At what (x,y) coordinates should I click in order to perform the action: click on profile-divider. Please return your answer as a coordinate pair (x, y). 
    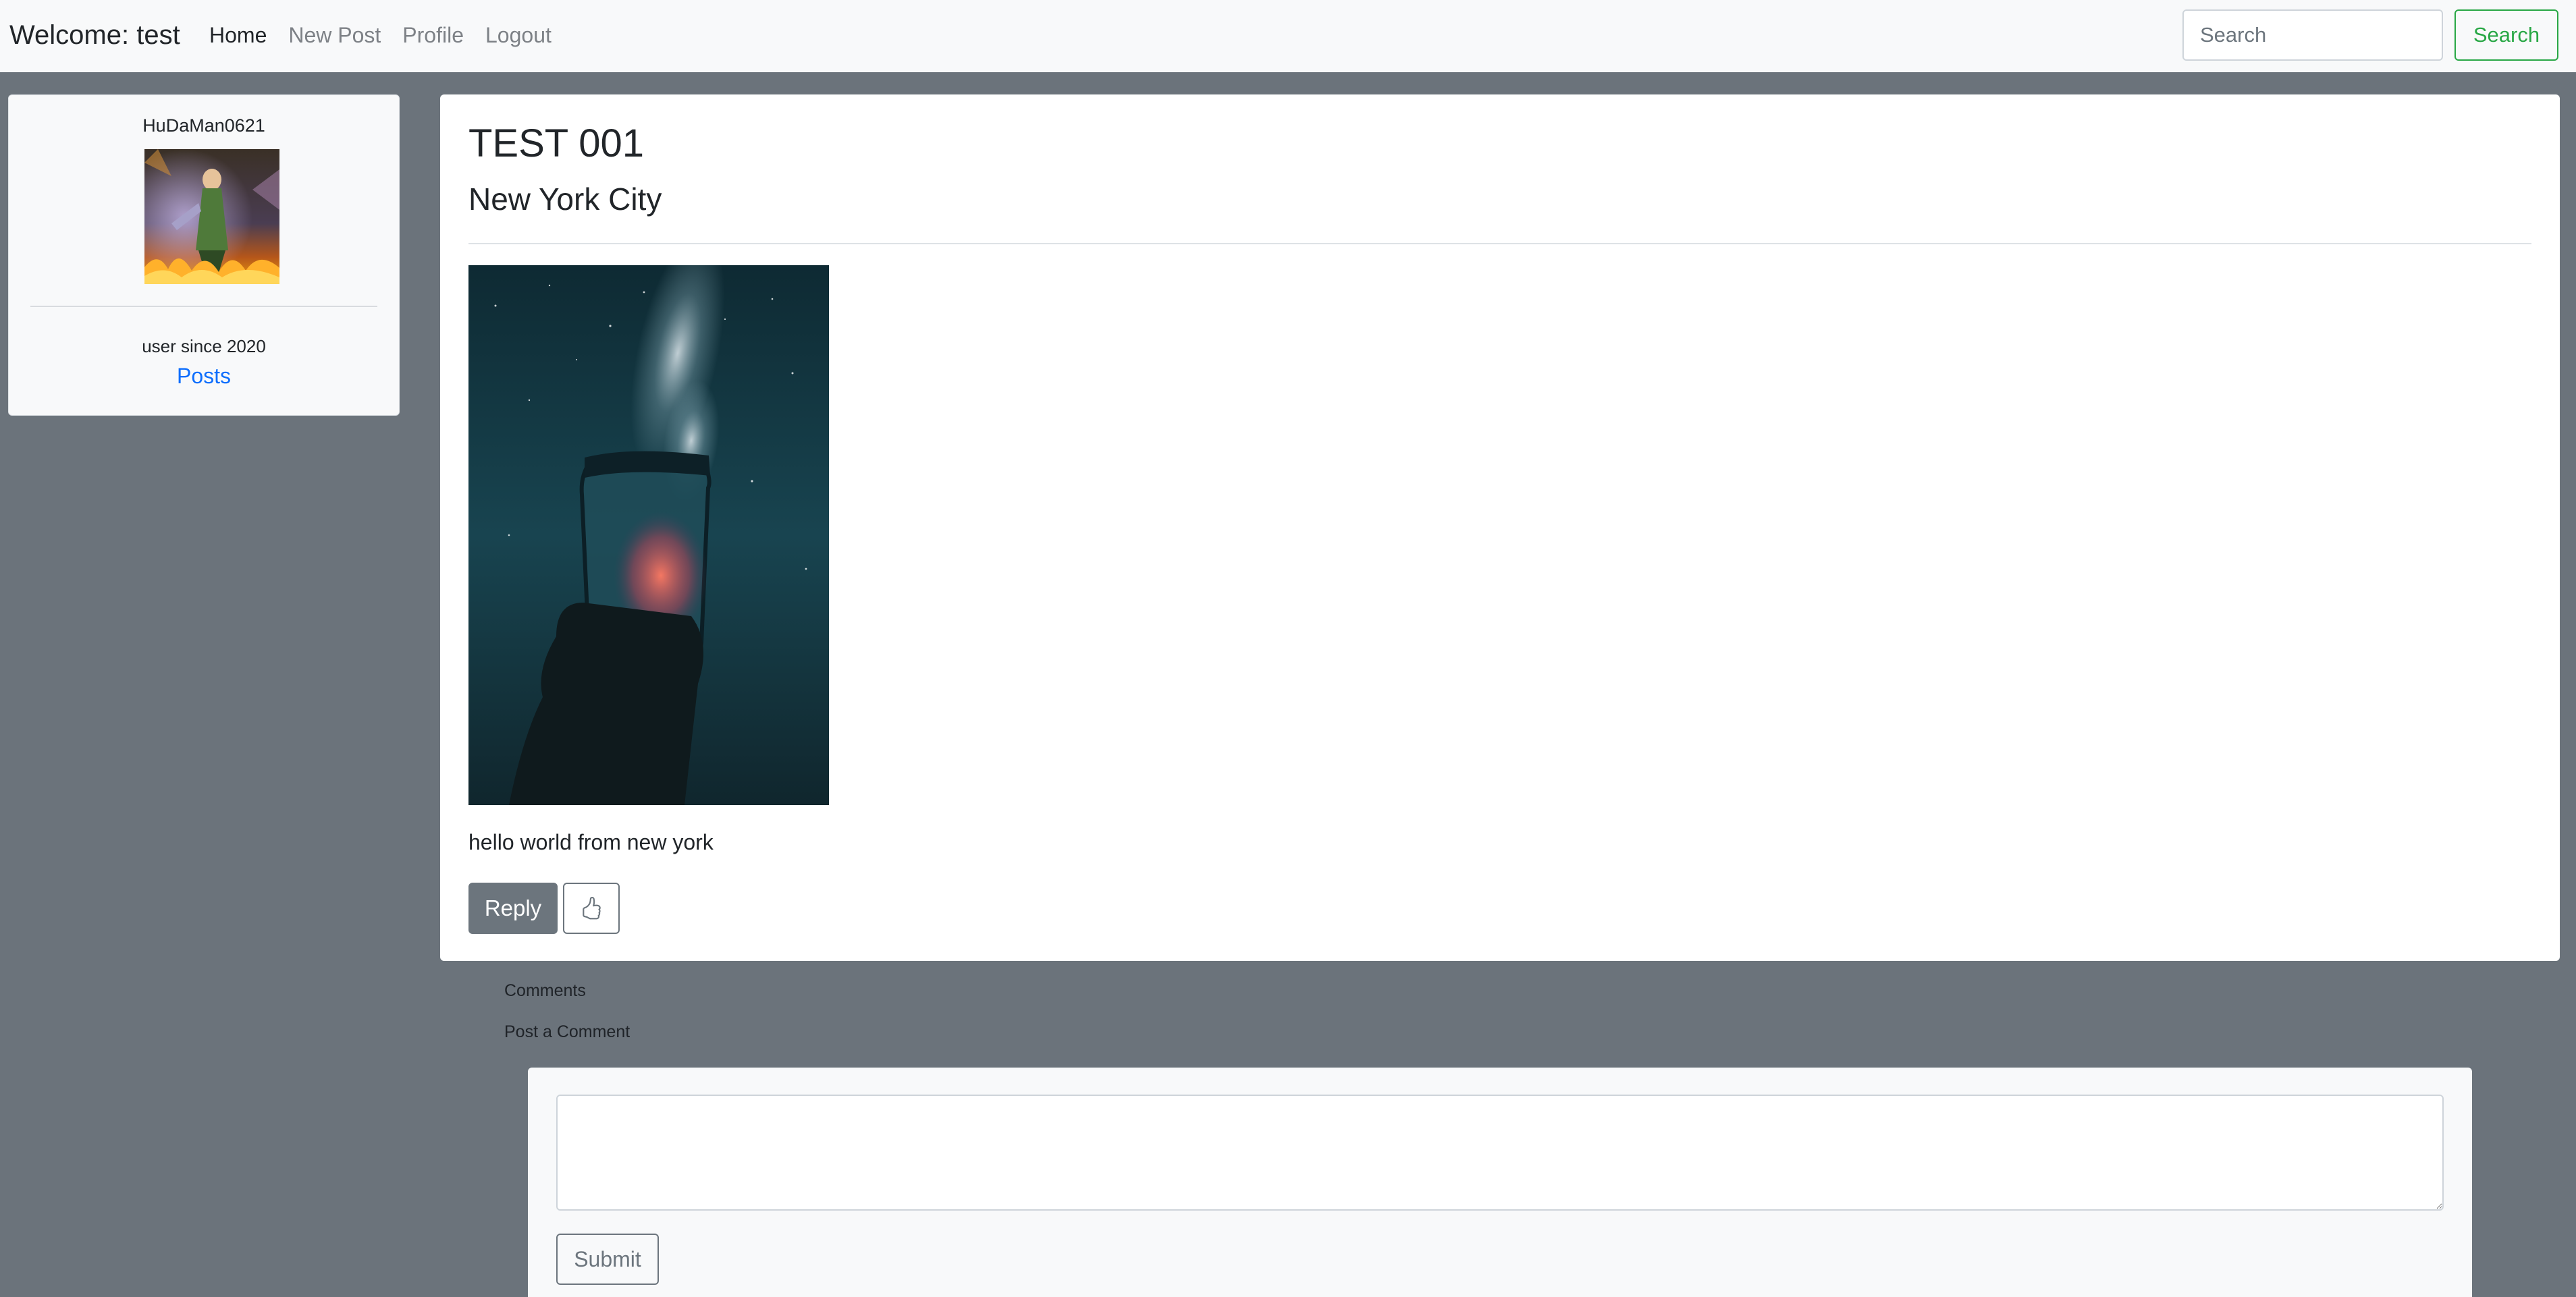
    Looking at the image, I should click on (203, 306).